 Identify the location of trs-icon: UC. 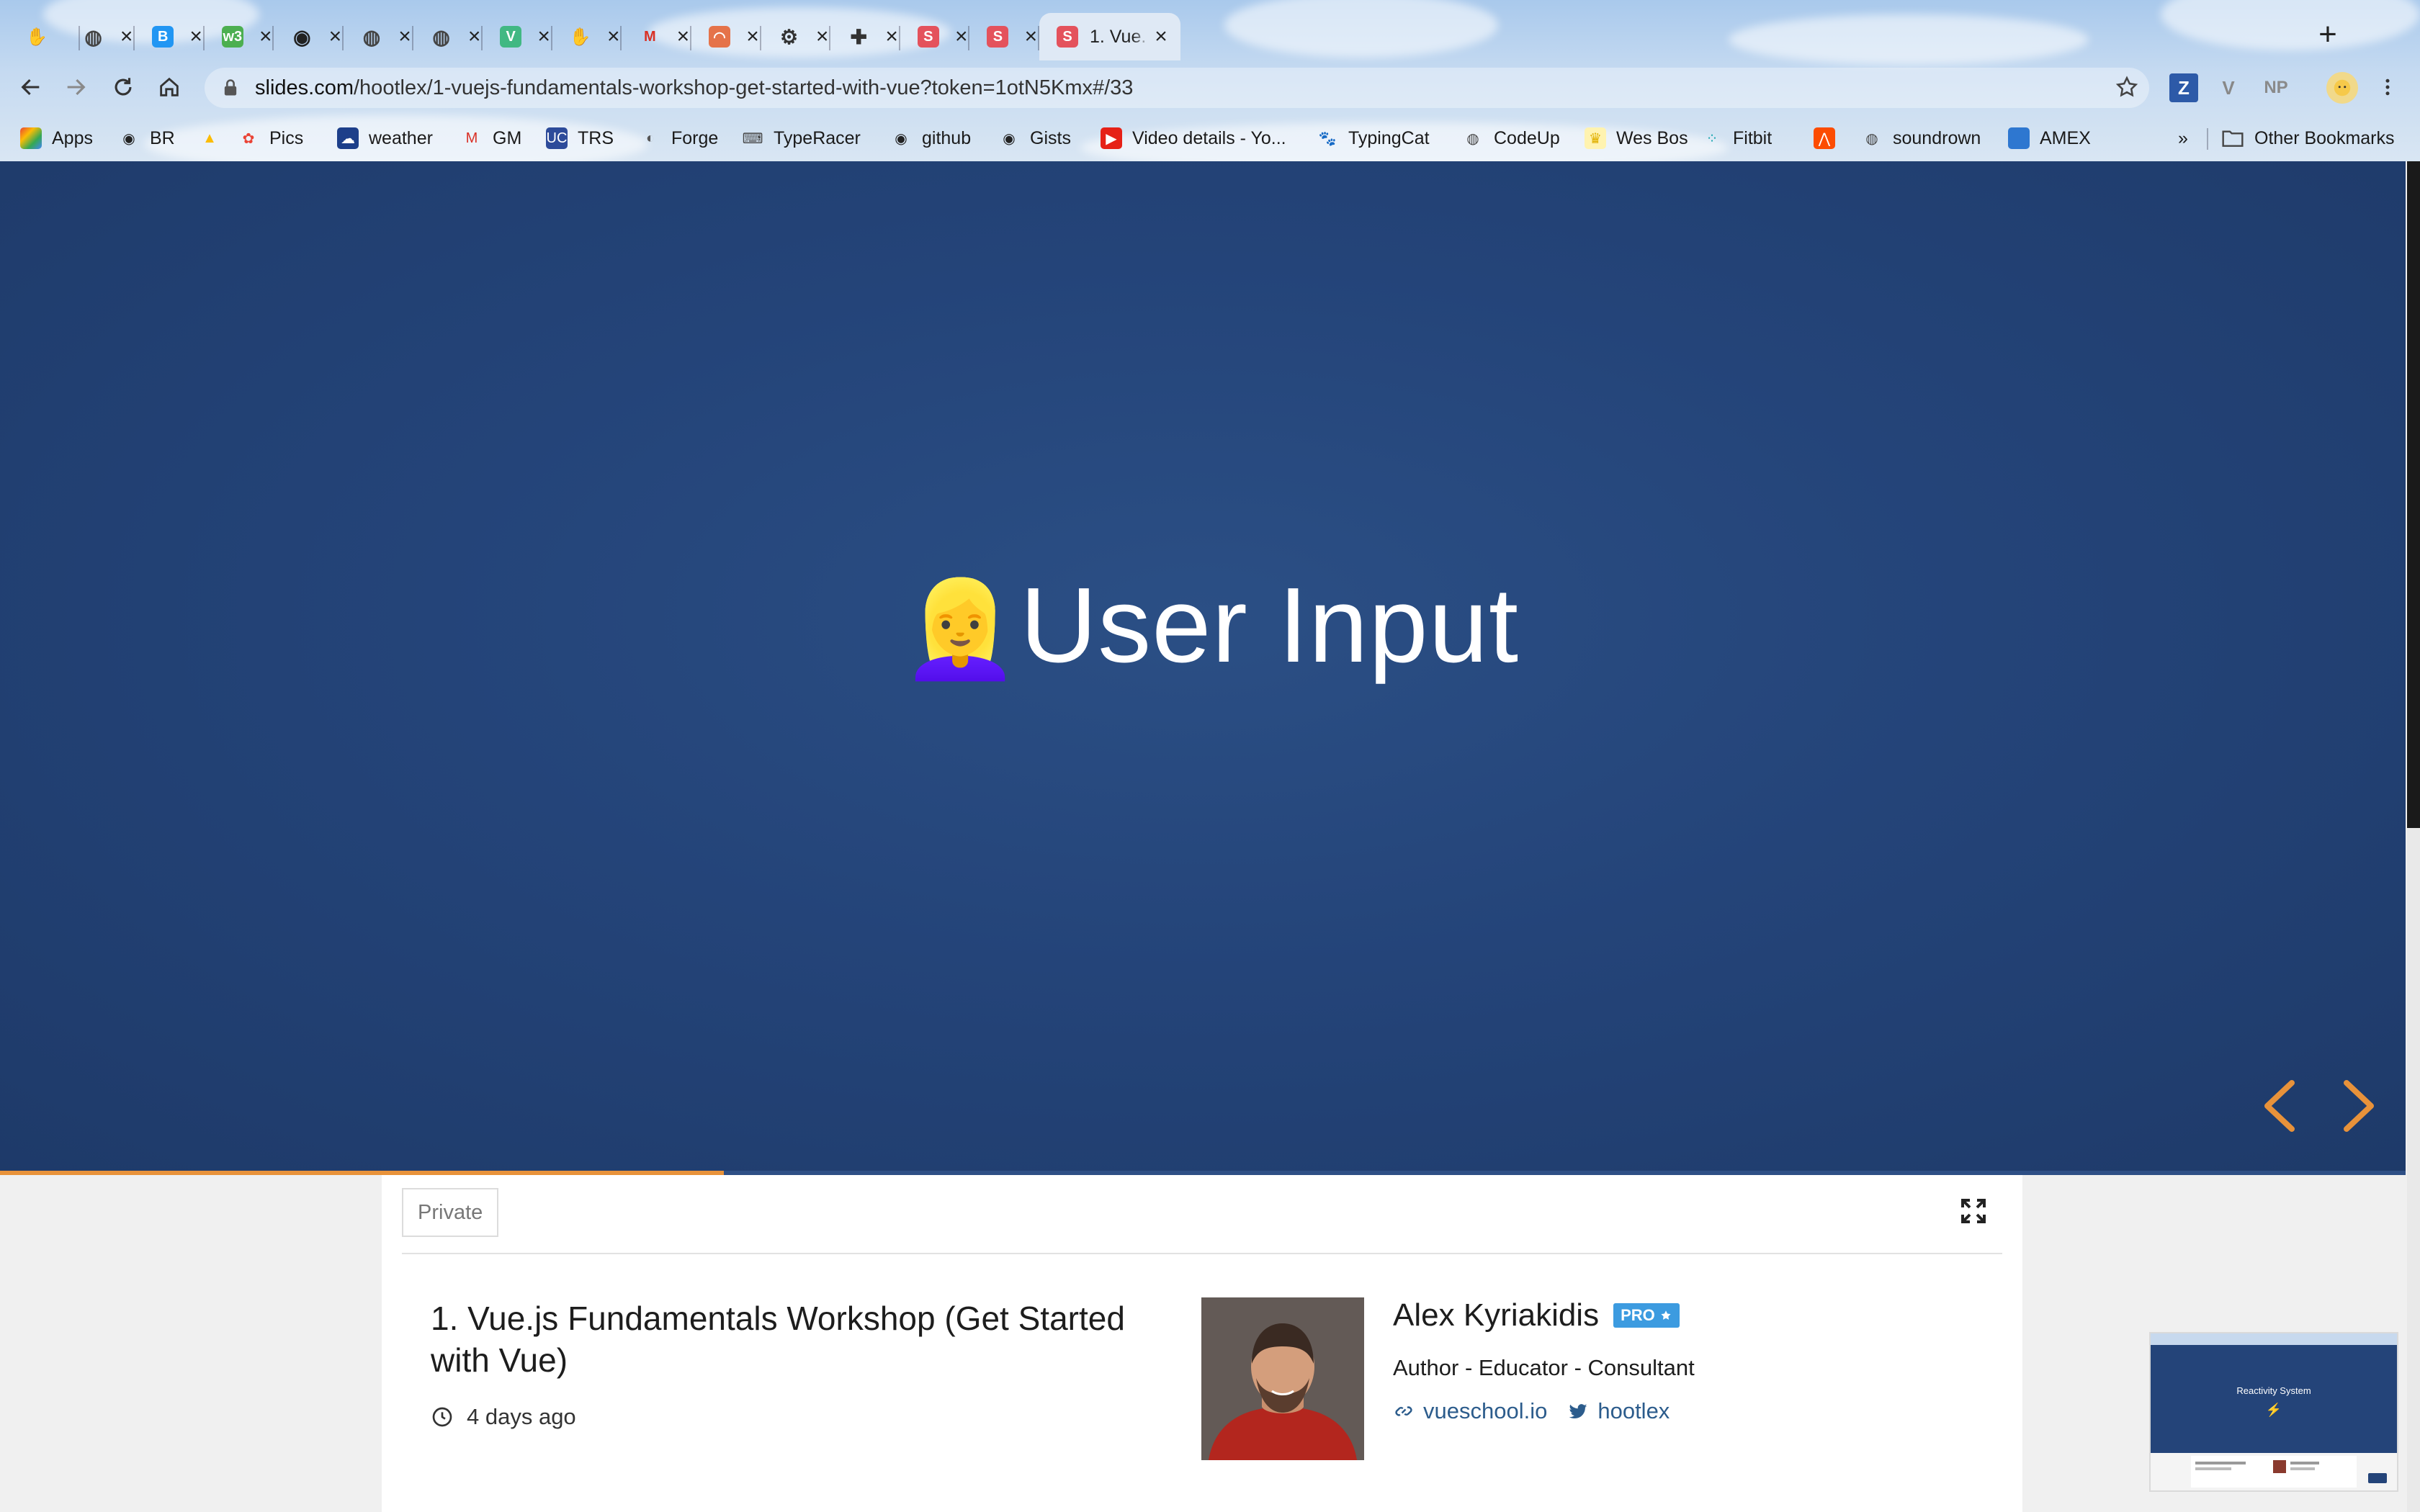
(557, 138).